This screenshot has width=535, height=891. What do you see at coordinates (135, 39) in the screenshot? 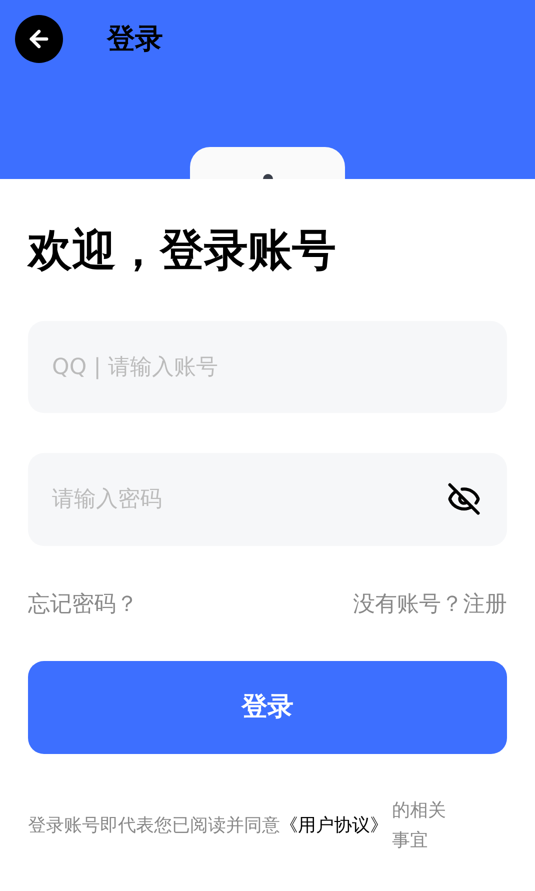
I see `page-title: 登录` at bounding box center [135, 39].